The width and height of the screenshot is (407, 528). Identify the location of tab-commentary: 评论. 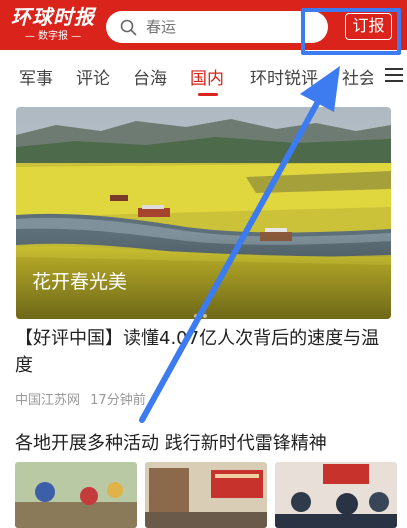
(93, 76).